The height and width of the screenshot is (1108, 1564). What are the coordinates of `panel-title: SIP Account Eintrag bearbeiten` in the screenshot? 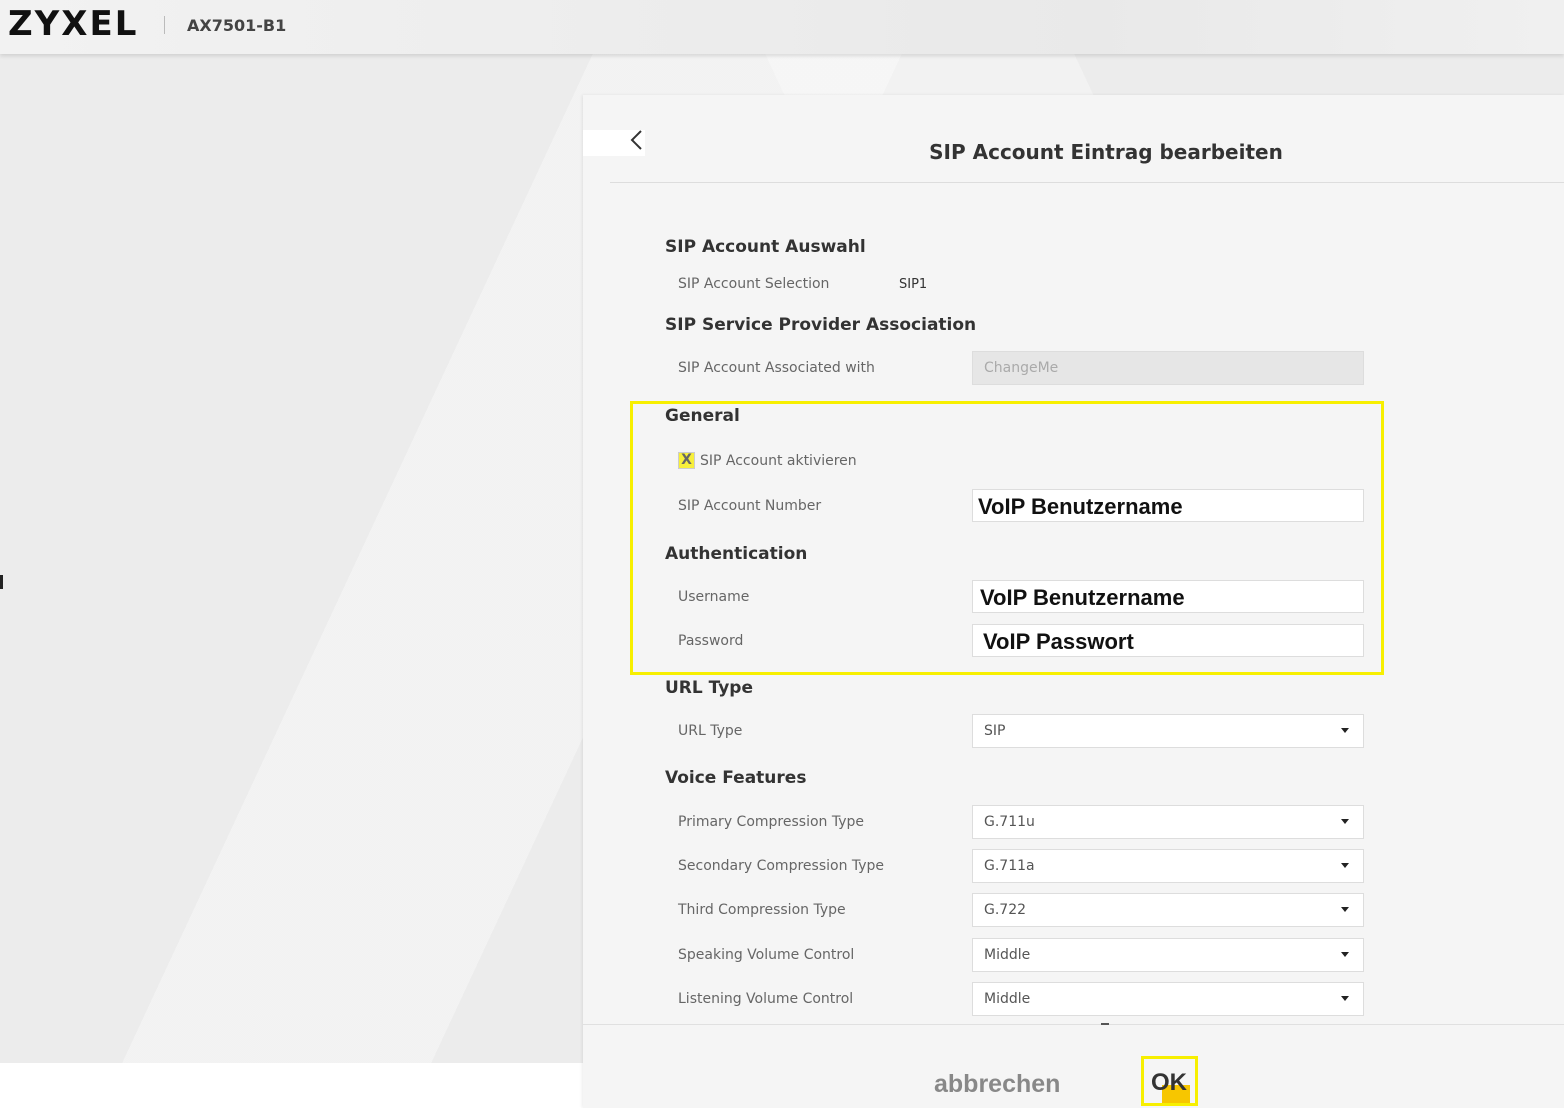 It's located at (1106, 152).